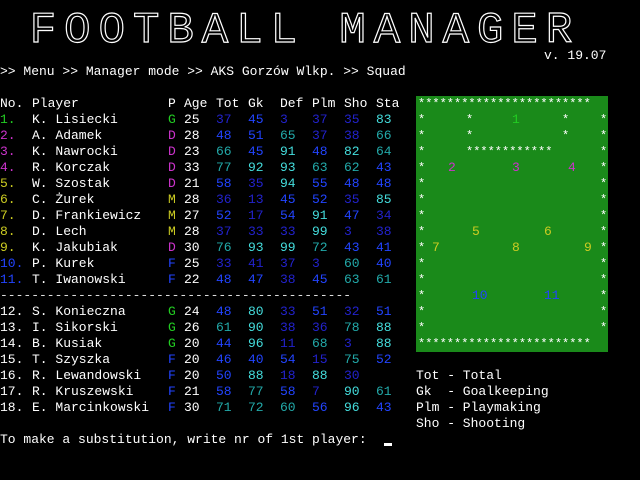 The image size is (640, 480). What do you see at coordinates (83, 391) in the screenshot?
I see `player-name: R. Kruszewski` at bounding box center [83, 391].